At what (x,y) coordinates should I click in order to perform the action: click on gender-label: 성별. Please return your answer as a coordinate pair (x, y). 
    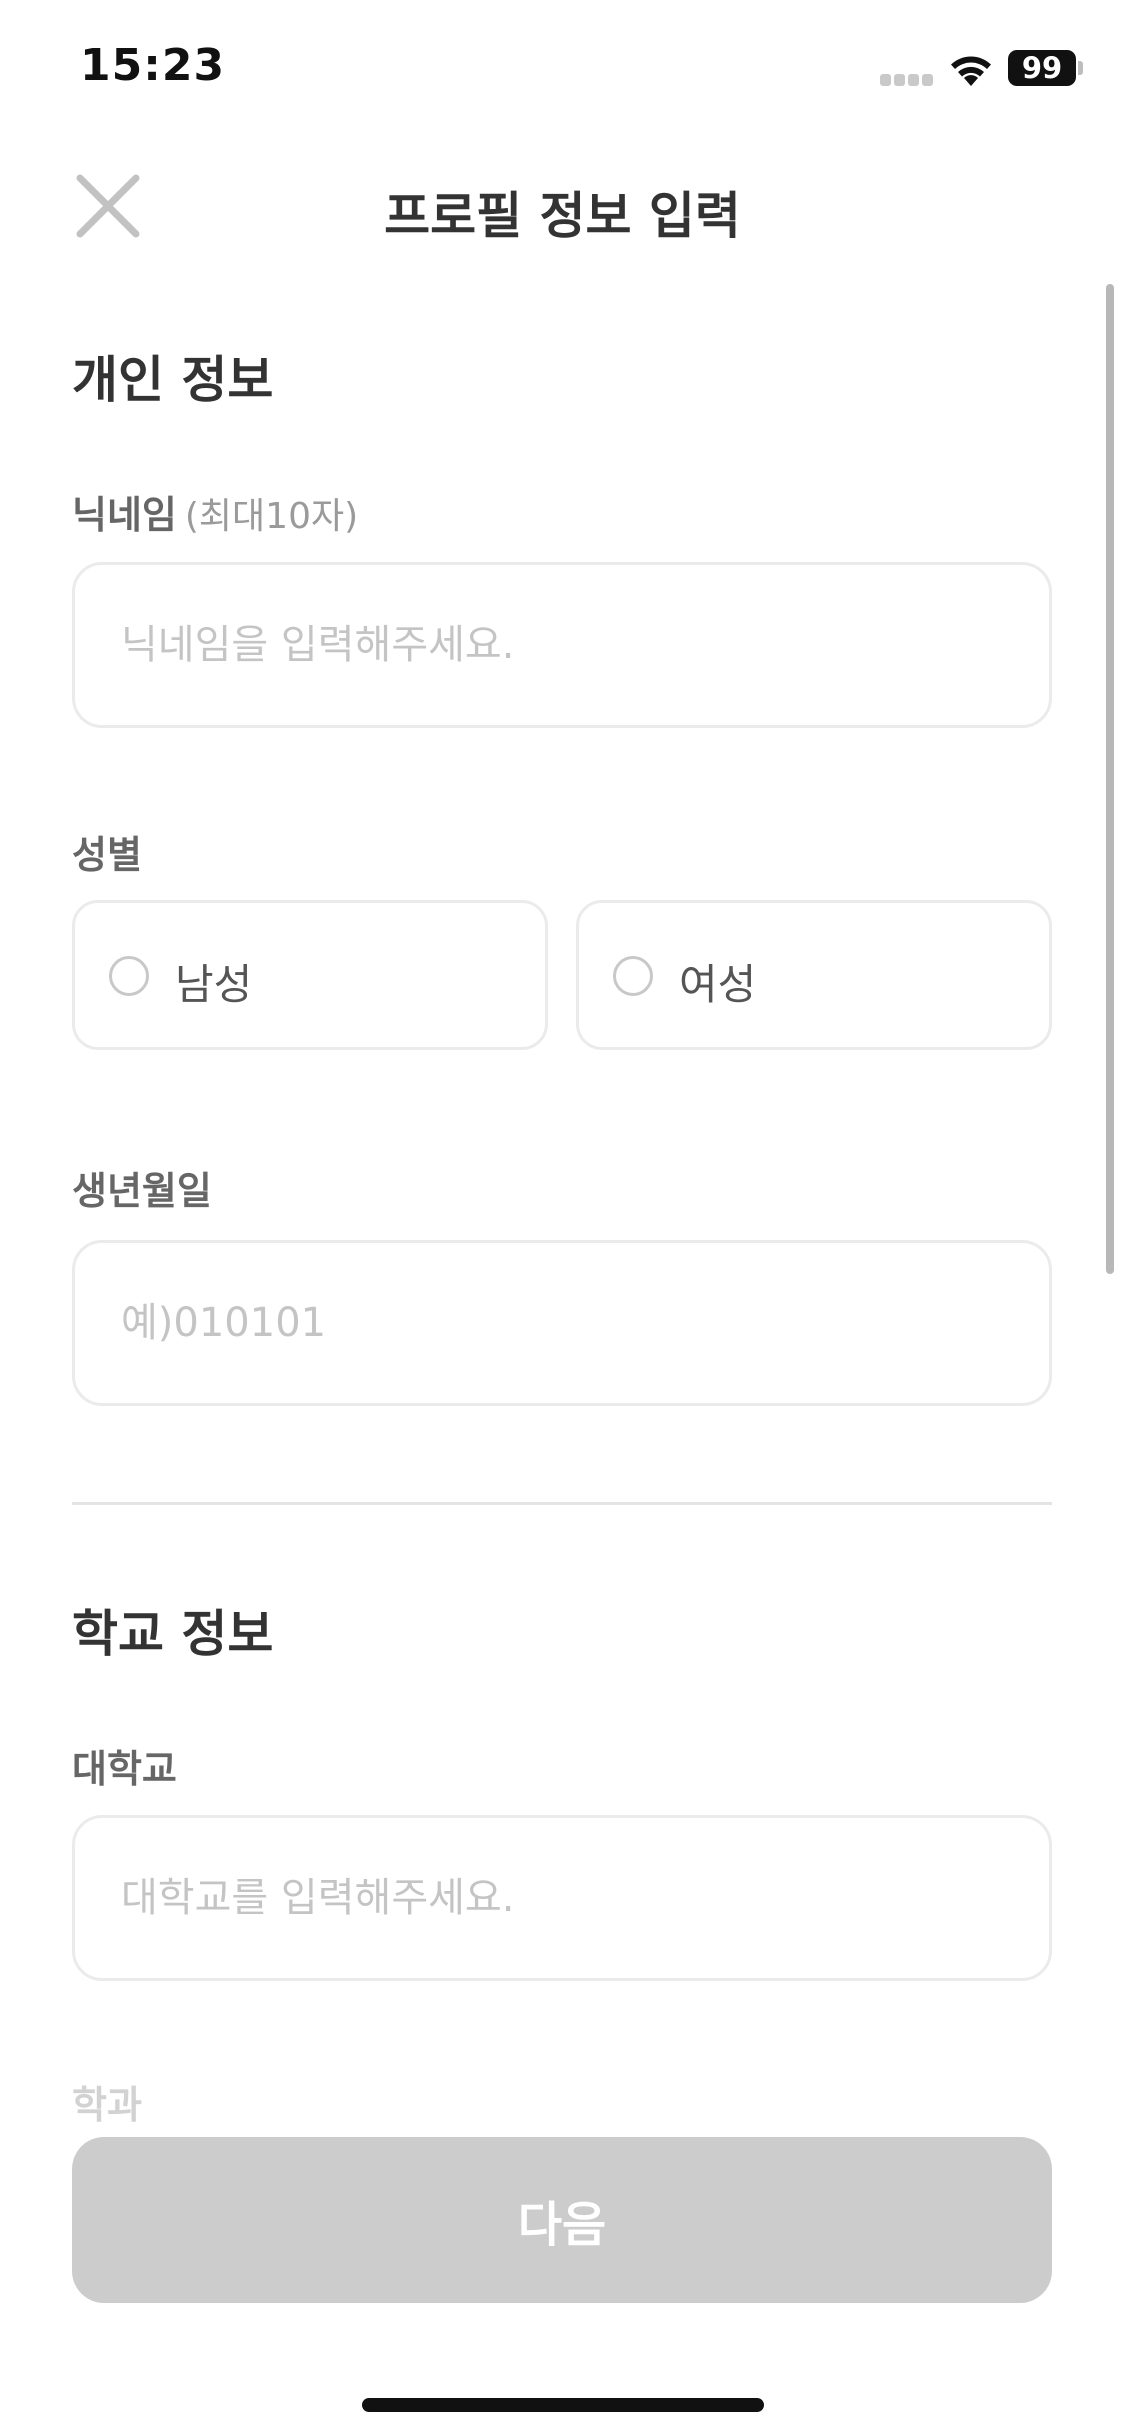
    Looking at the image, I should click on (107, 855).